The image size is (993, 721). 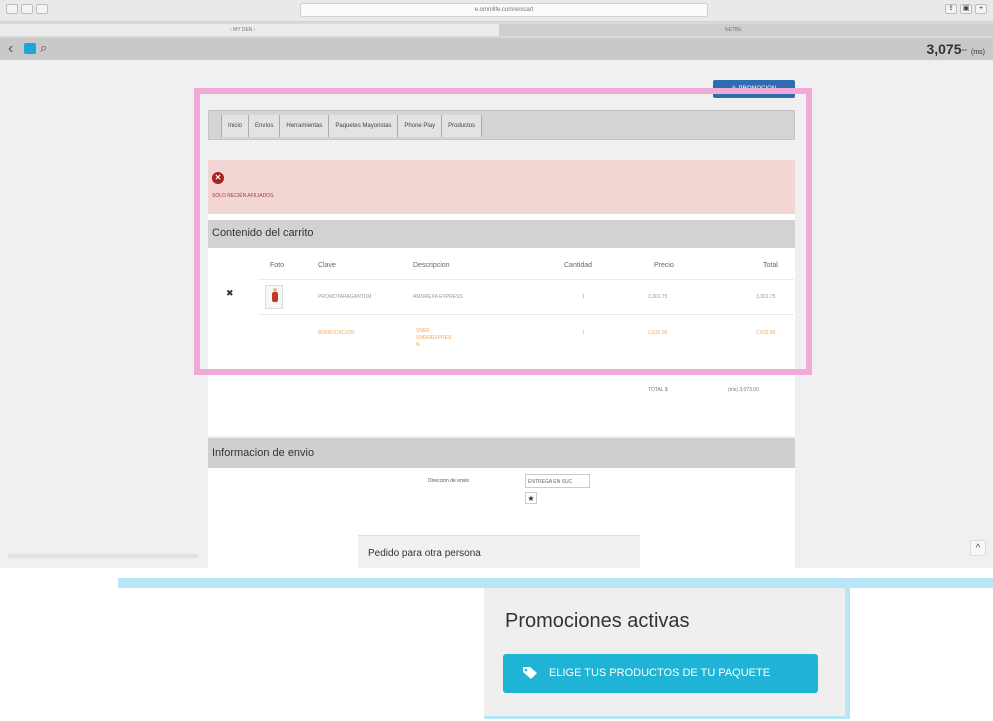 I want to click on browser-tab-strip: ‹ MY DEN › NETBE, so click(x=496, y=30).